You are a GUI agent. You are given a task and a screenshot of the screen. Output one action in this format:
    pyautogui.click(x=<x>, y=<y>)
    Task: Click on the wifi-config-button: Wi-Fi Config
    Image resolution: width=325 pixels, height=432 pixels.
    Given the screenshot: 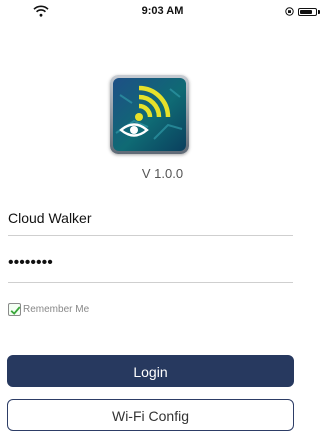 What is the action you would take?
    pyautogui.click(x=150, y=415)
    